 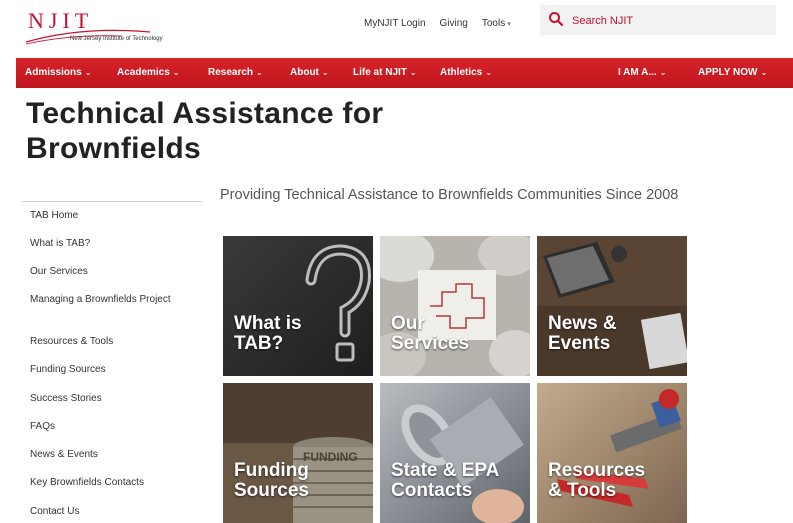 I want to click on sidebar-item-what-is-tab: What is TAB?, so click(x=60, y=244).